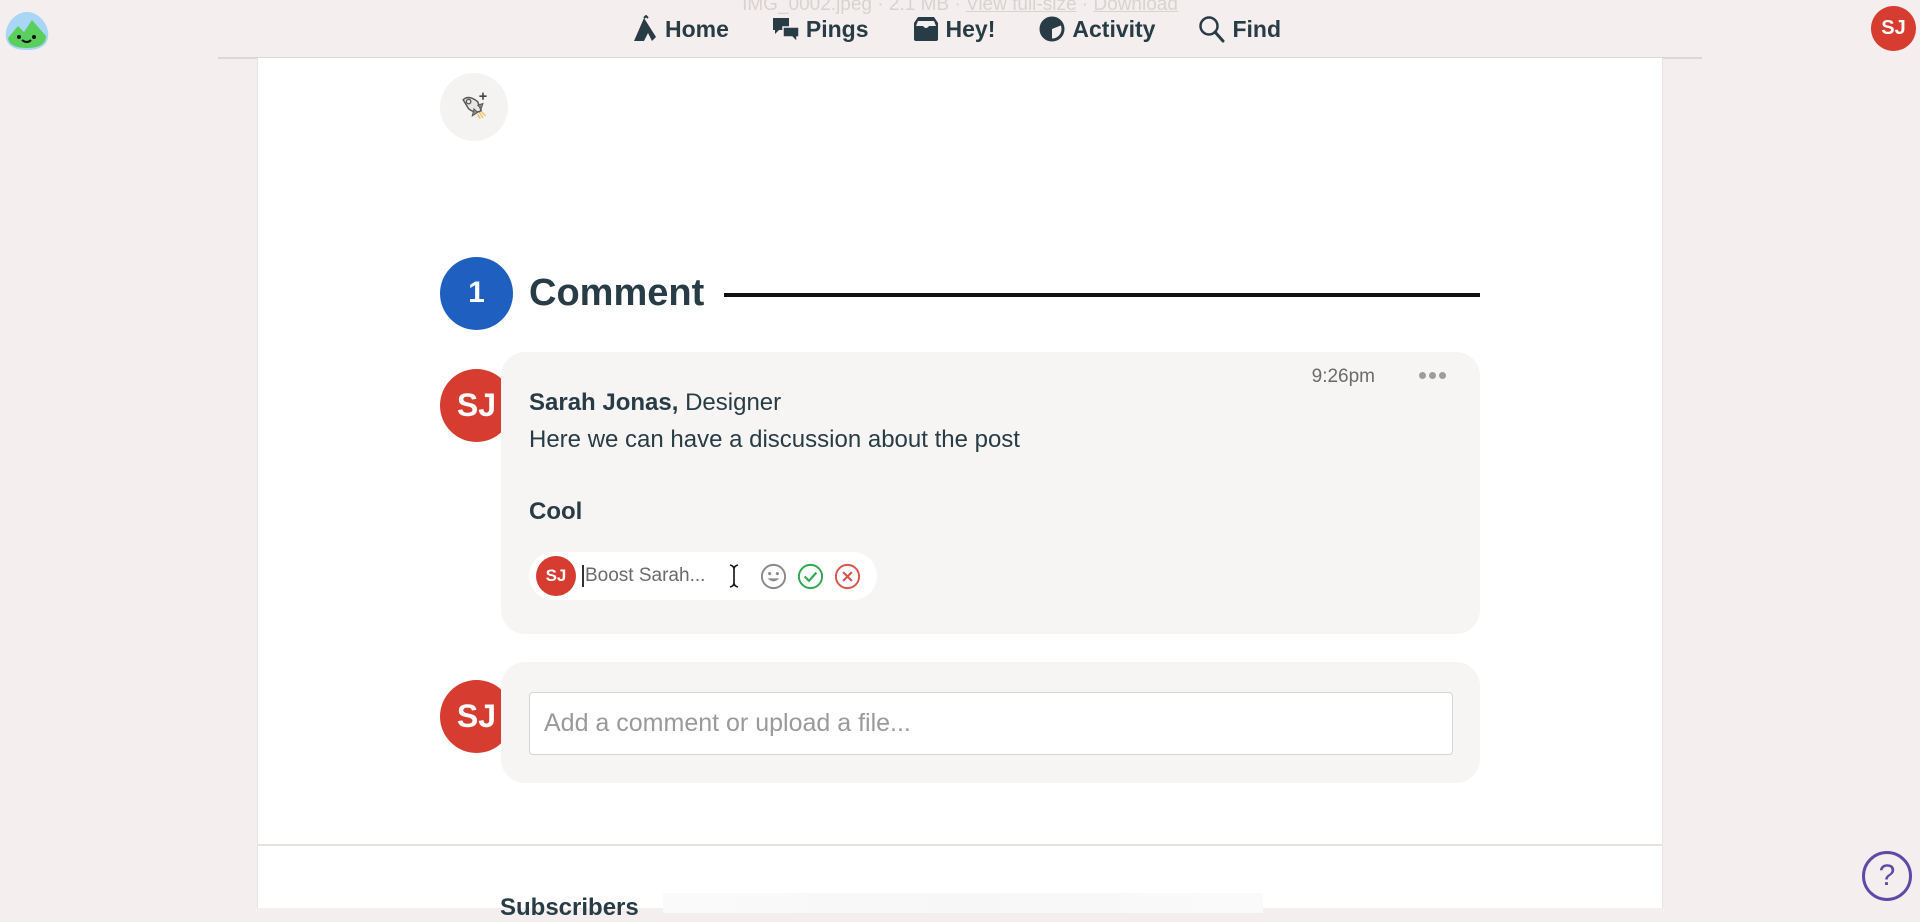  I want to click on question-mark-icon: ?, so click(1887, 875).